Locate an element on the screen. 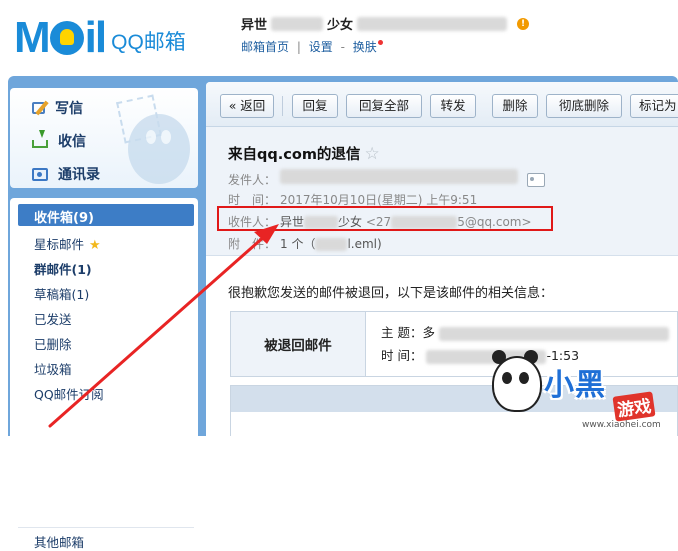 This screenshot has height=551, width=678. bounced-mail-label: 被退回邮件 is located at coordinates (298, 344).